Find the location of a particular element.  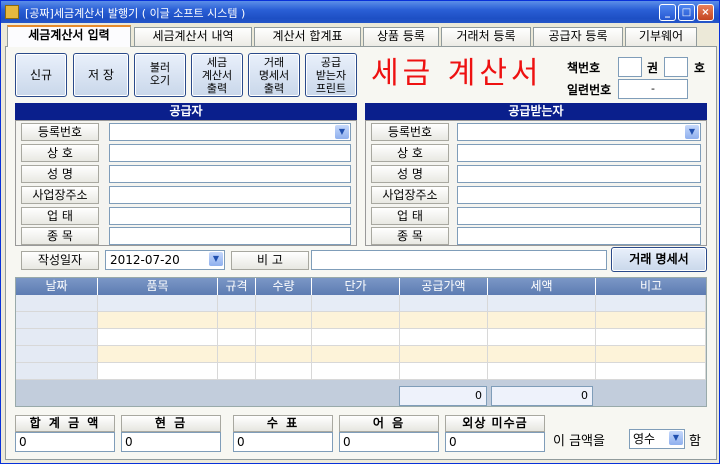

issue-date-picker: 2012-07-20 ▼ is located at coordinates (165, 260).